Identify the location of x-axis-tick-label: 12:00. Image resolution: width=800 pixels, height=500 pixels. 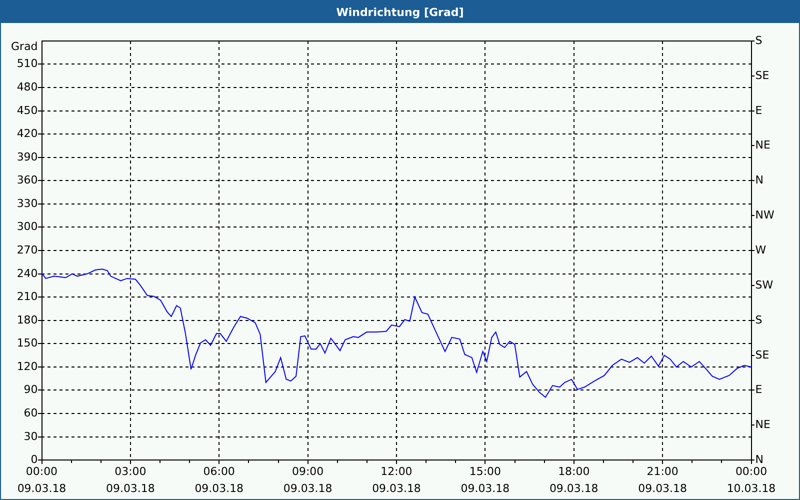
(396, 471).